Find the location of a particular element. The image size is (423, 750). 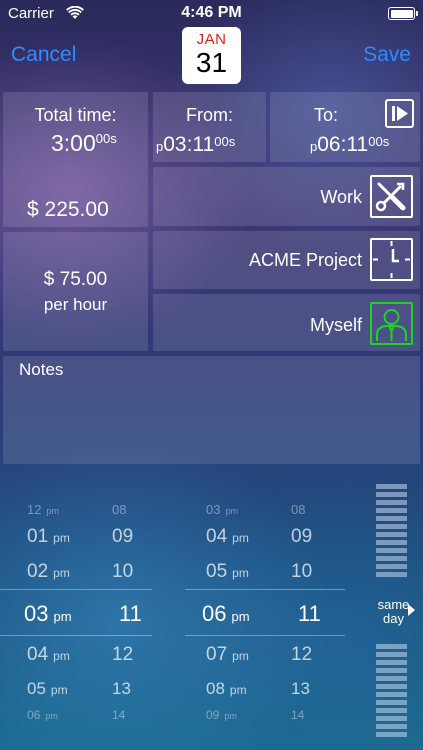

total-time-panel: Total time: 3:0000s $ 225.00 is located at coordinates (75, 159).